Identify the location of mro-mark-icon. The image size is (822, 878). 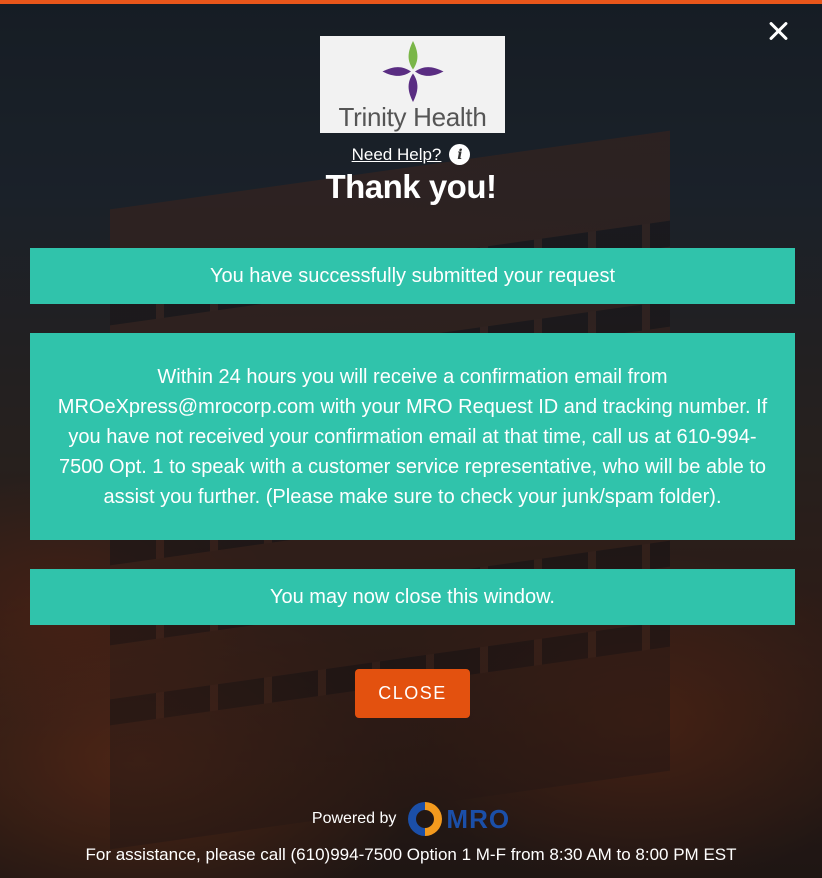
(425, 819).